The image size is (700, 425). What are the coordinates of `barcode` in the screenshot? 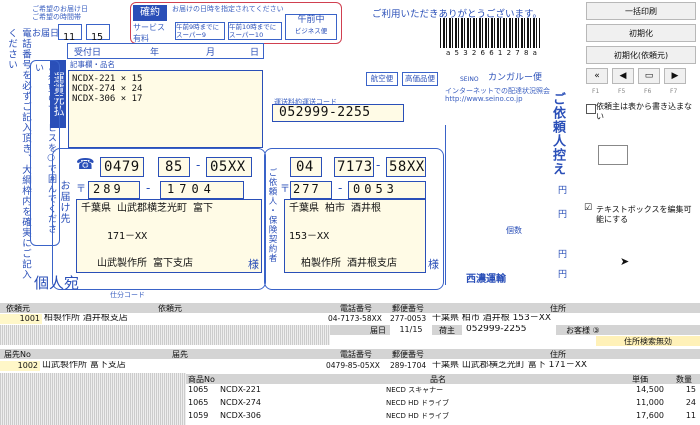 It's located at (490, 33).